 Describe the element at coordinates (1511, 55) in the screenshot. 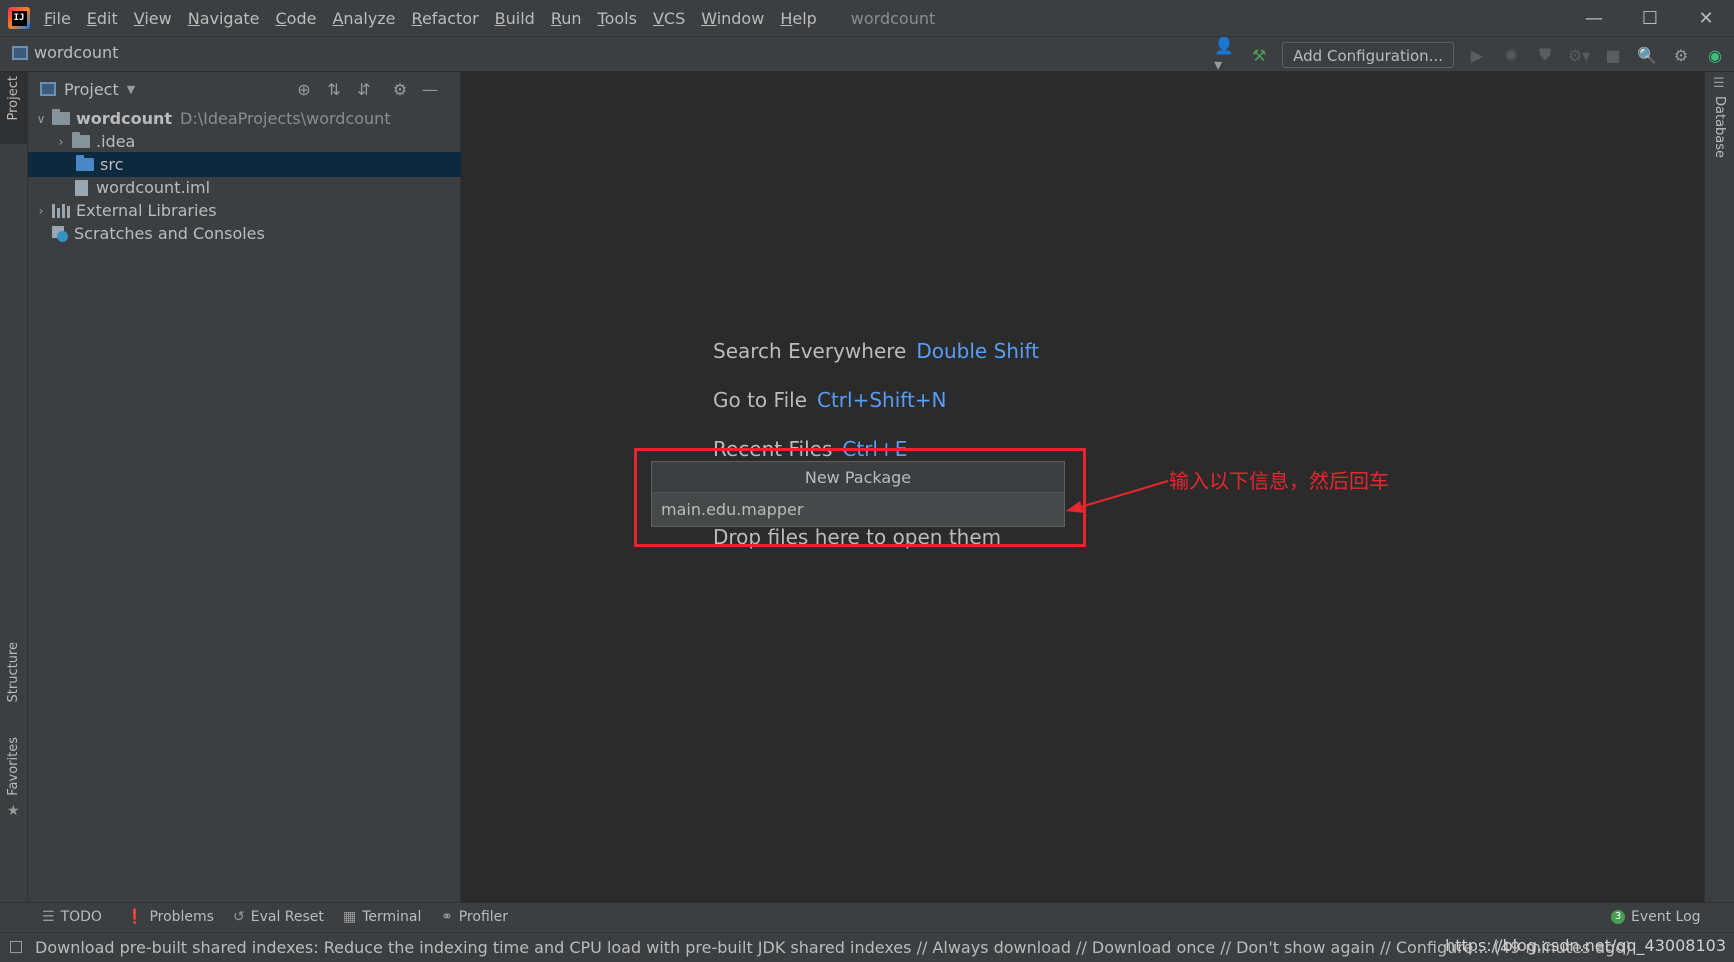

I see `debug-icon: ✺` at that location.